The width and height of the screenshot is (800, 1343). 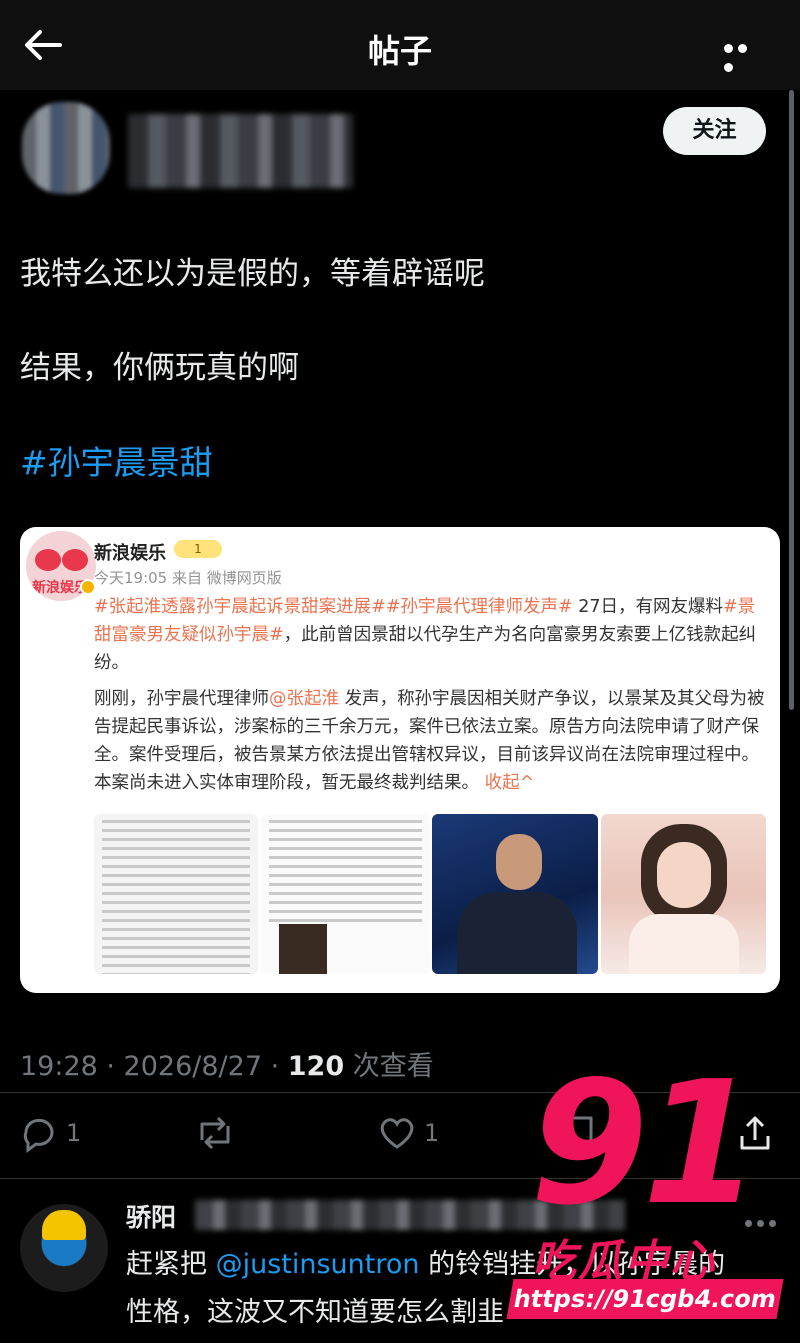 What do you see at coordinates (714, 131) in the screenshot?
I see `follow-button: 关注` at bounding box center [714, 131].